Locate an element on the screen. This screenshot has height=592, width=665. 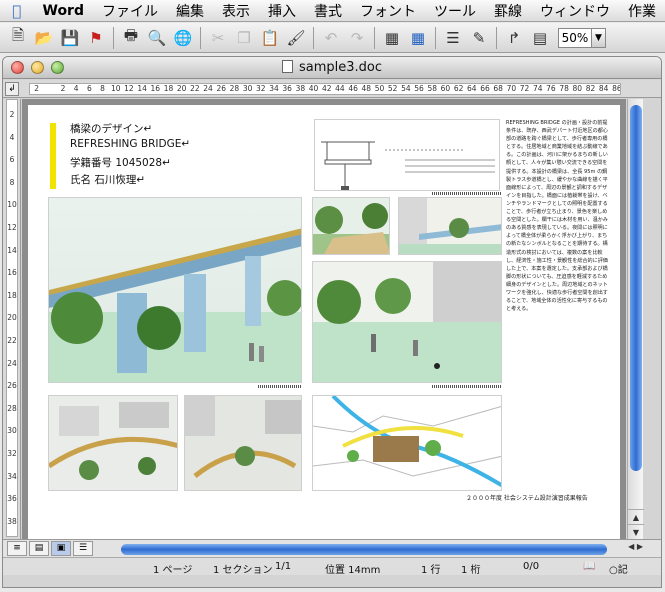
plaza-svg is located at coordinates (409, 315).